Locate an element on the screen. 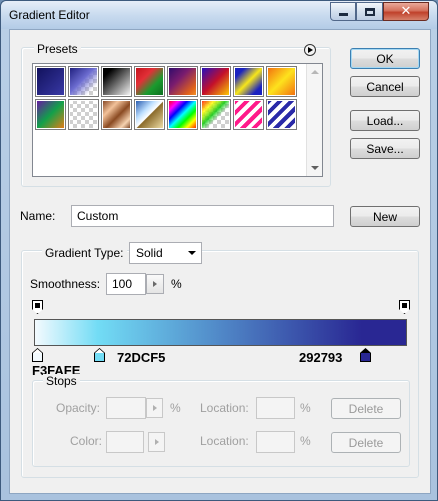 The width and height of the screenshot is (438, 501). preset-swatch-violet-green-orange is located at coordinates (50, 114).